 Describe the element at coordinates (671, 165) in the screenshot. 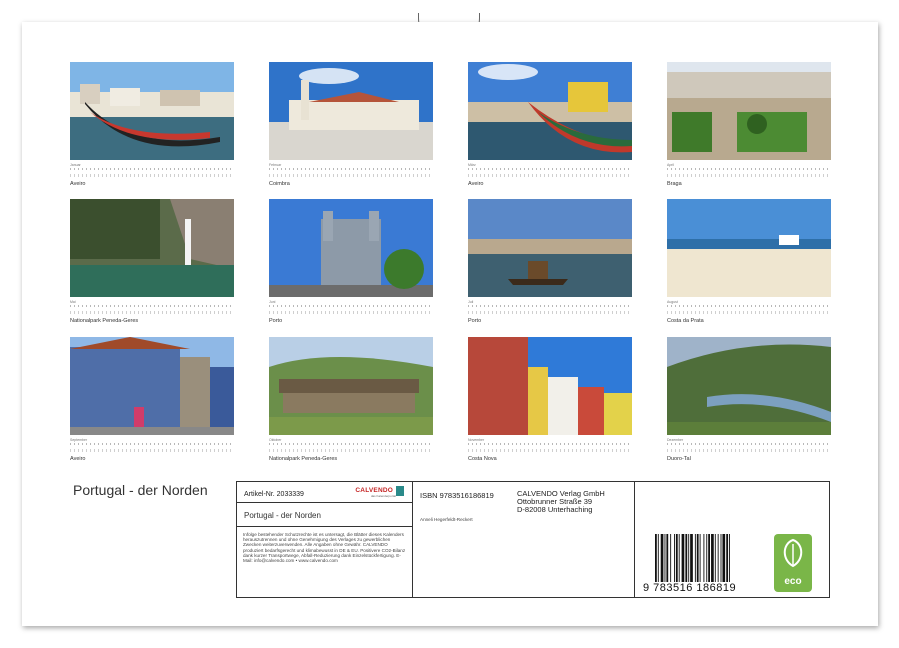

I see `month-name: April` at that location.